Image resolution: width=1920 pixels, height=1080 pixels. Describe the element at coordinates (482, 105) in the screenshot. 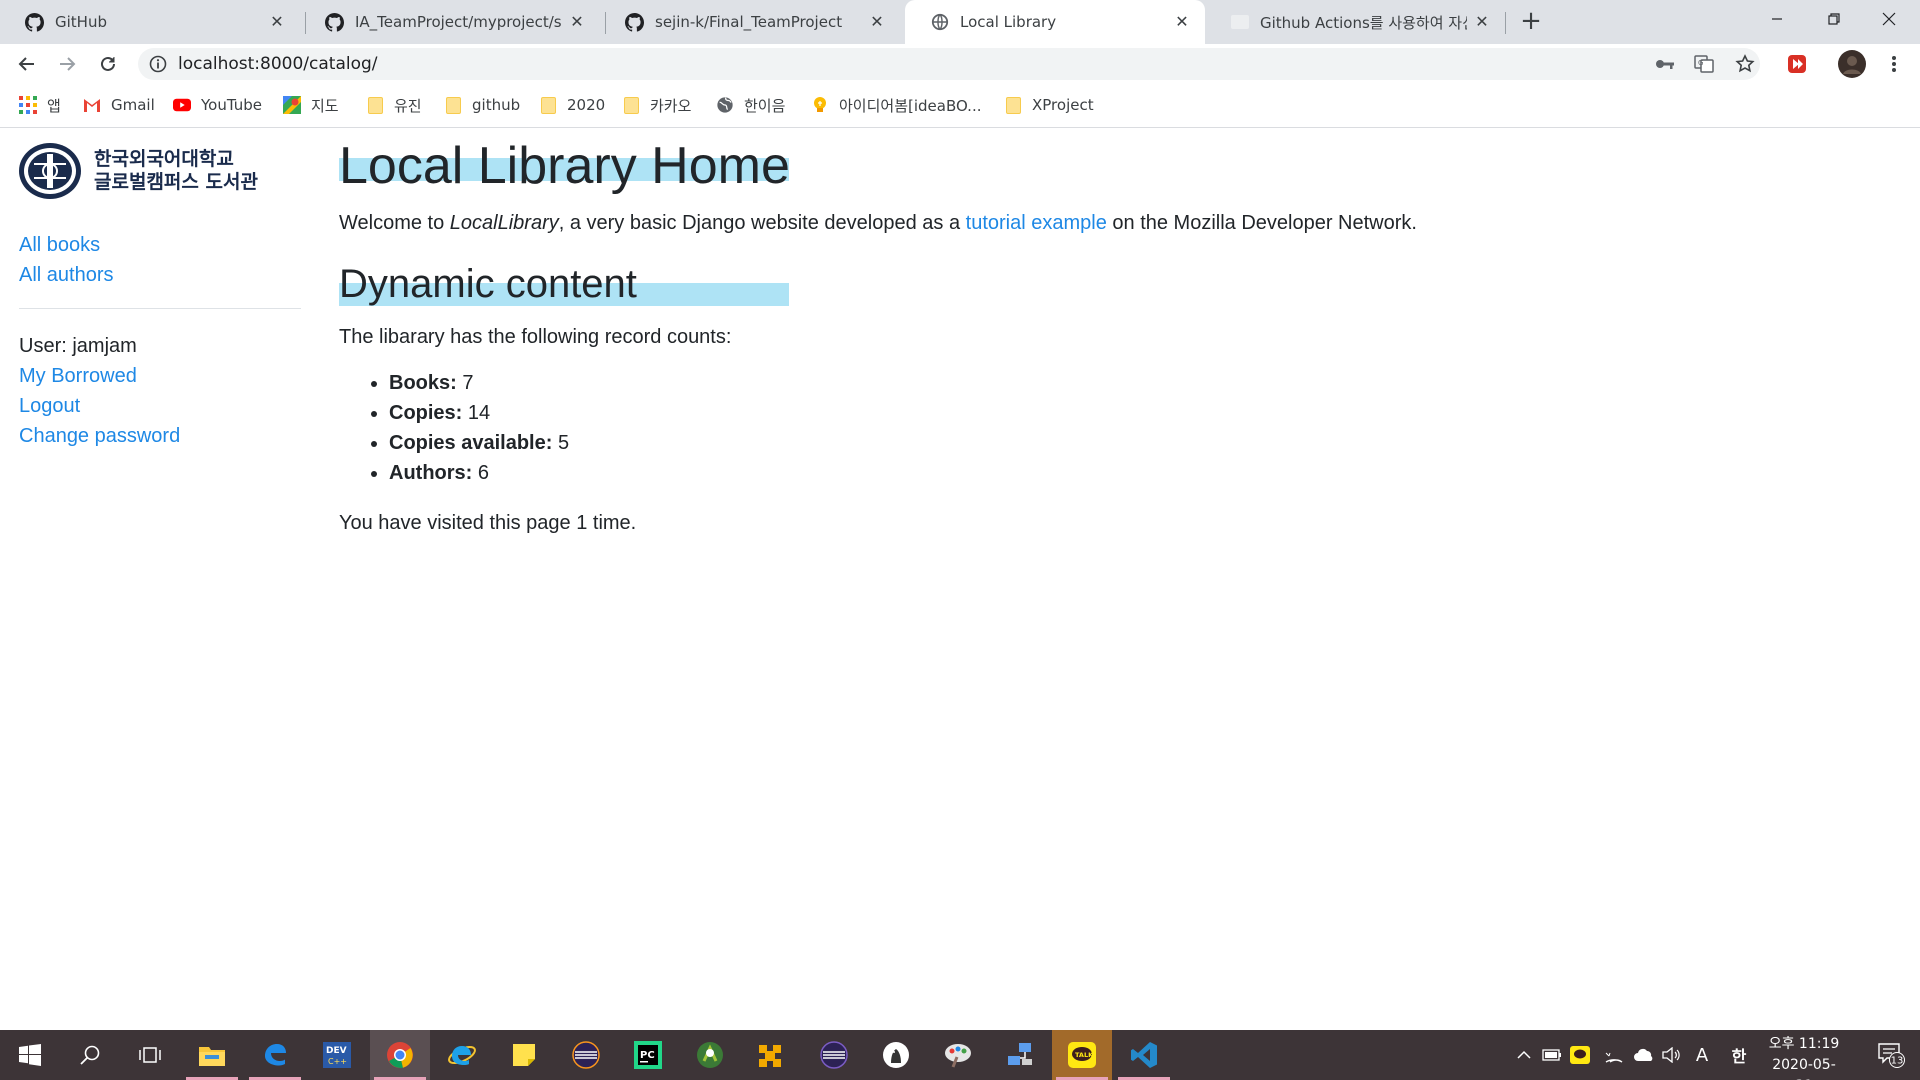

I see `bookmark-folder-github: github` at that location.